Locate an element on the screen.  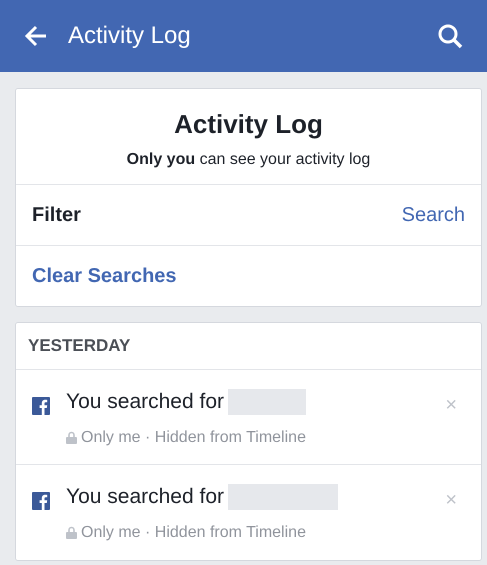
back-arrow-icon is located at coordinates (36, 36).